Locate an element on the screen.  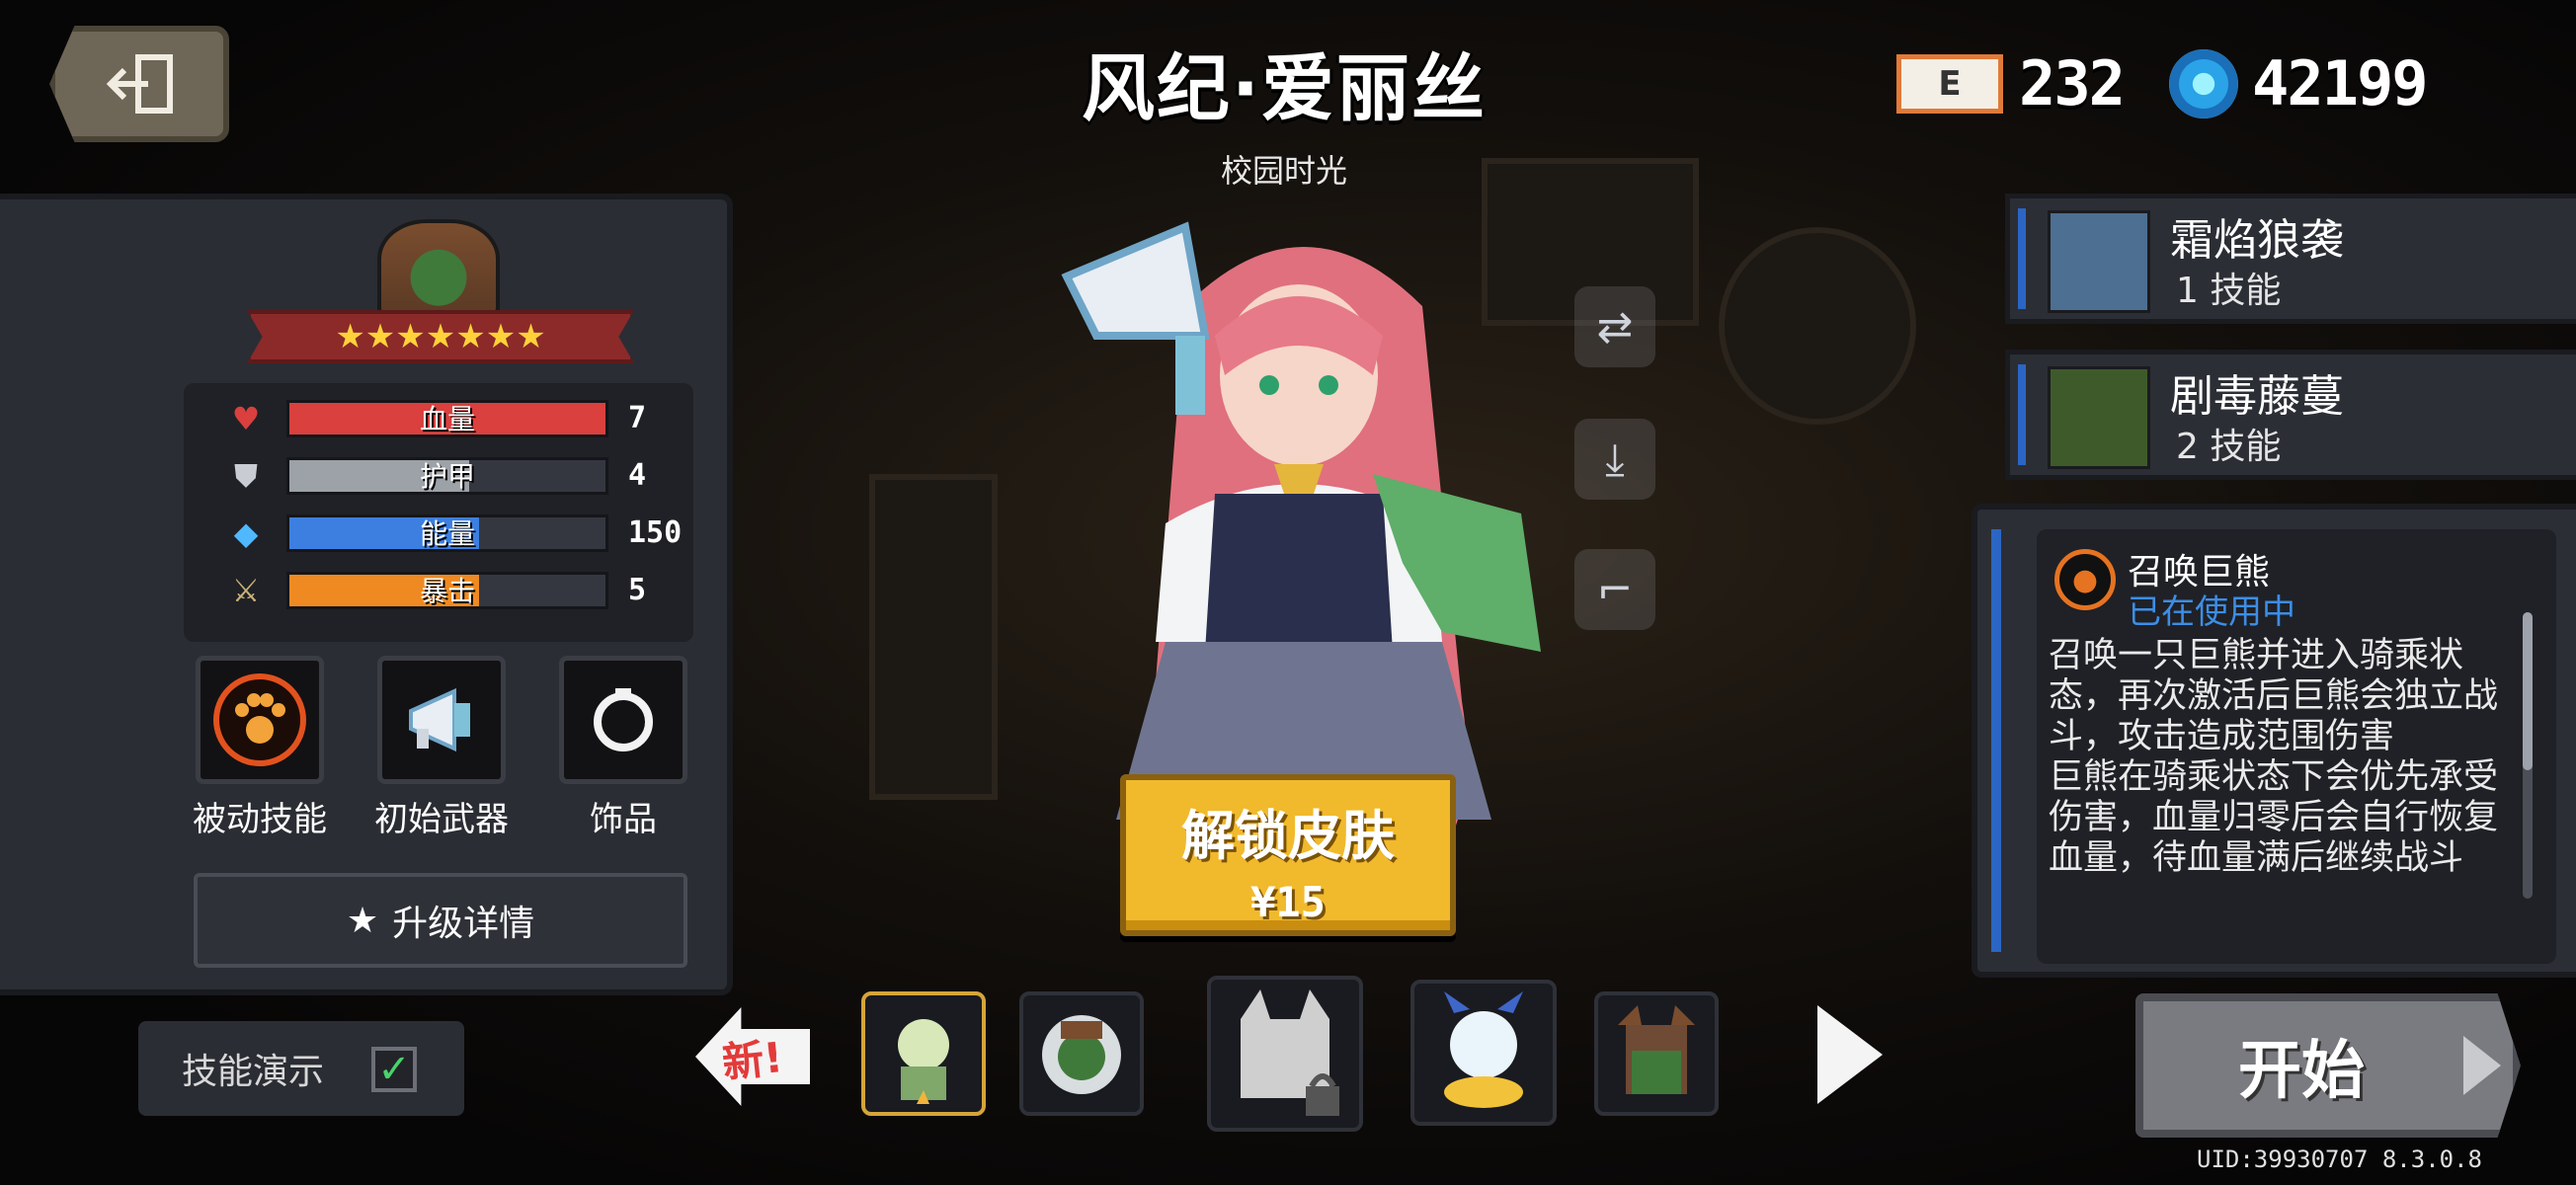
new-badge: 新! is located at coordinates (753, 1060).